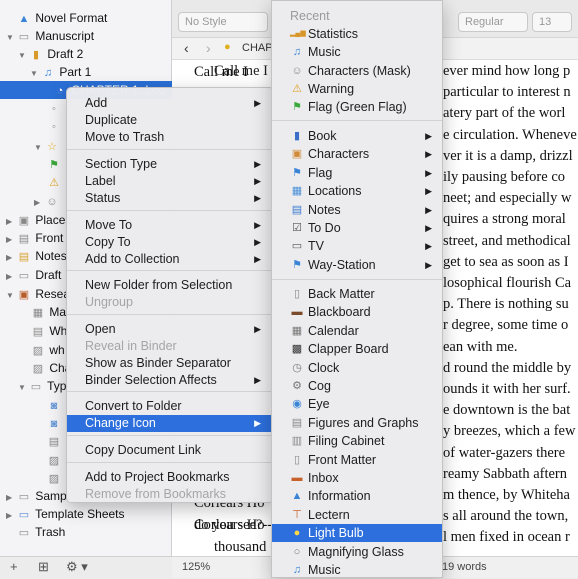 Image resolution: width=578 pixels, height=579 pixels. What do you see at coordinates (170, 103) in the screenshot?
I see `menu-item-add: Add ▶` at bounding box center [170, 103].